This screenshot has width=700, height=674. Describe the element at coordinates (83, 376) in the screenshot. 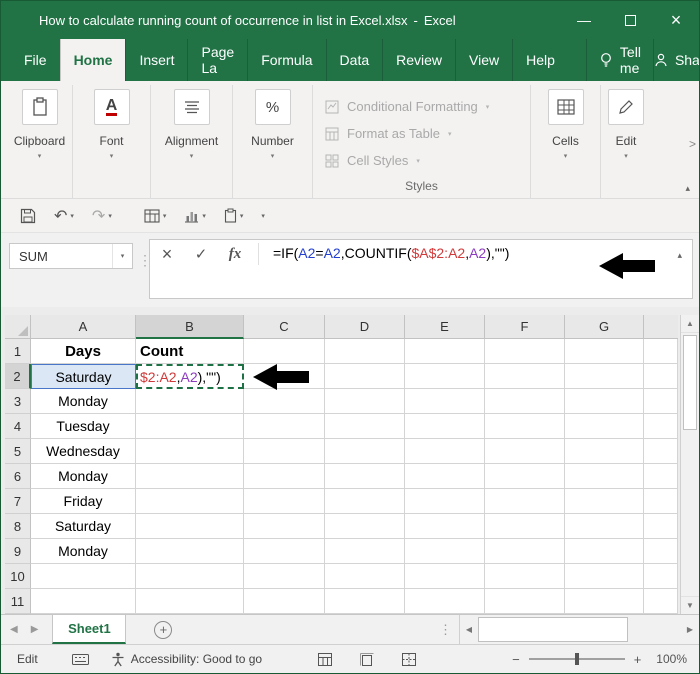

I see `cell-A2: Saturday` at that location.